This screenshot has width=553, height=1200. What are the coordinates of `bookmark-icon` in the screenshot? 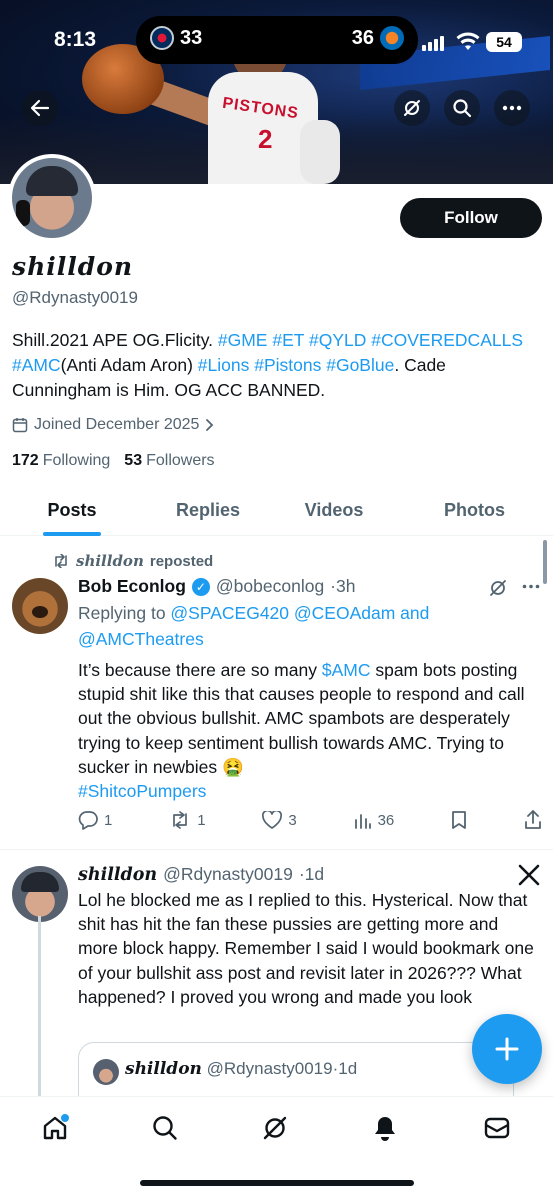 It's located at (459, 820).